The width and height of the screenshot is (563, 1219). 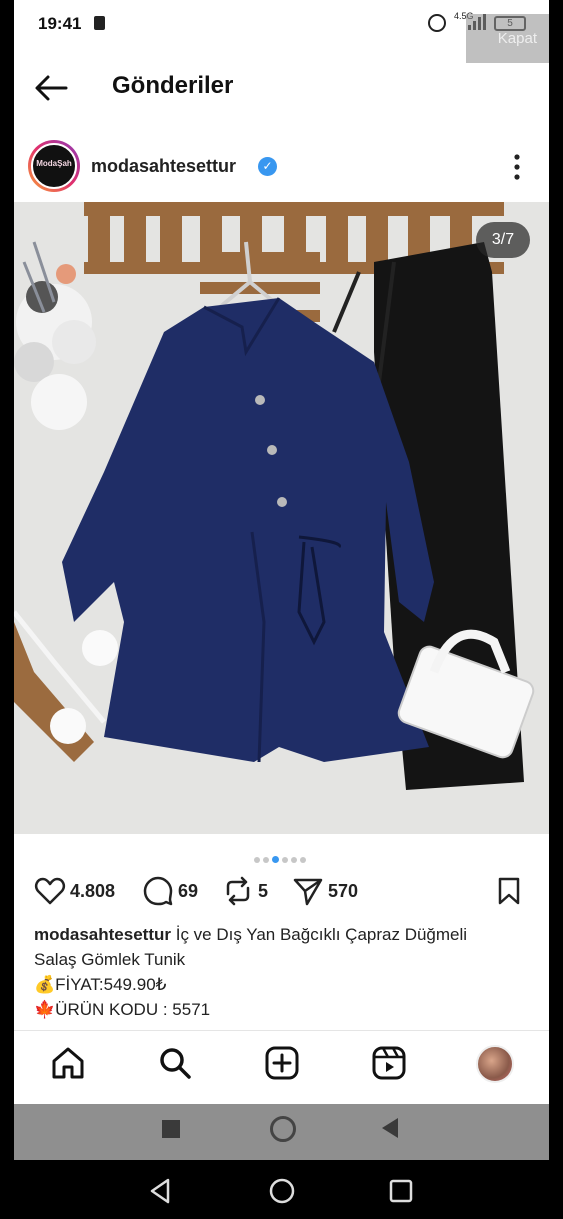 What do you see at coordinates (507, 38) in the screenshot?
I see `kapat-button: Kapat` at bounding box center [507, 38].